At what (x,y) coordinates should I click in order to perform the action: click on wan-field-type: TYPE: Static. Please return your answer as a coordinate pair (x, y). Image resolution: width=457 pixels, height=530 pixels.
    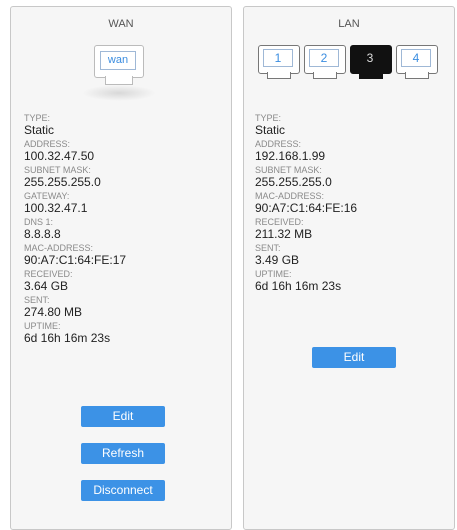
    Looking at the image, I should click on (75, 125).